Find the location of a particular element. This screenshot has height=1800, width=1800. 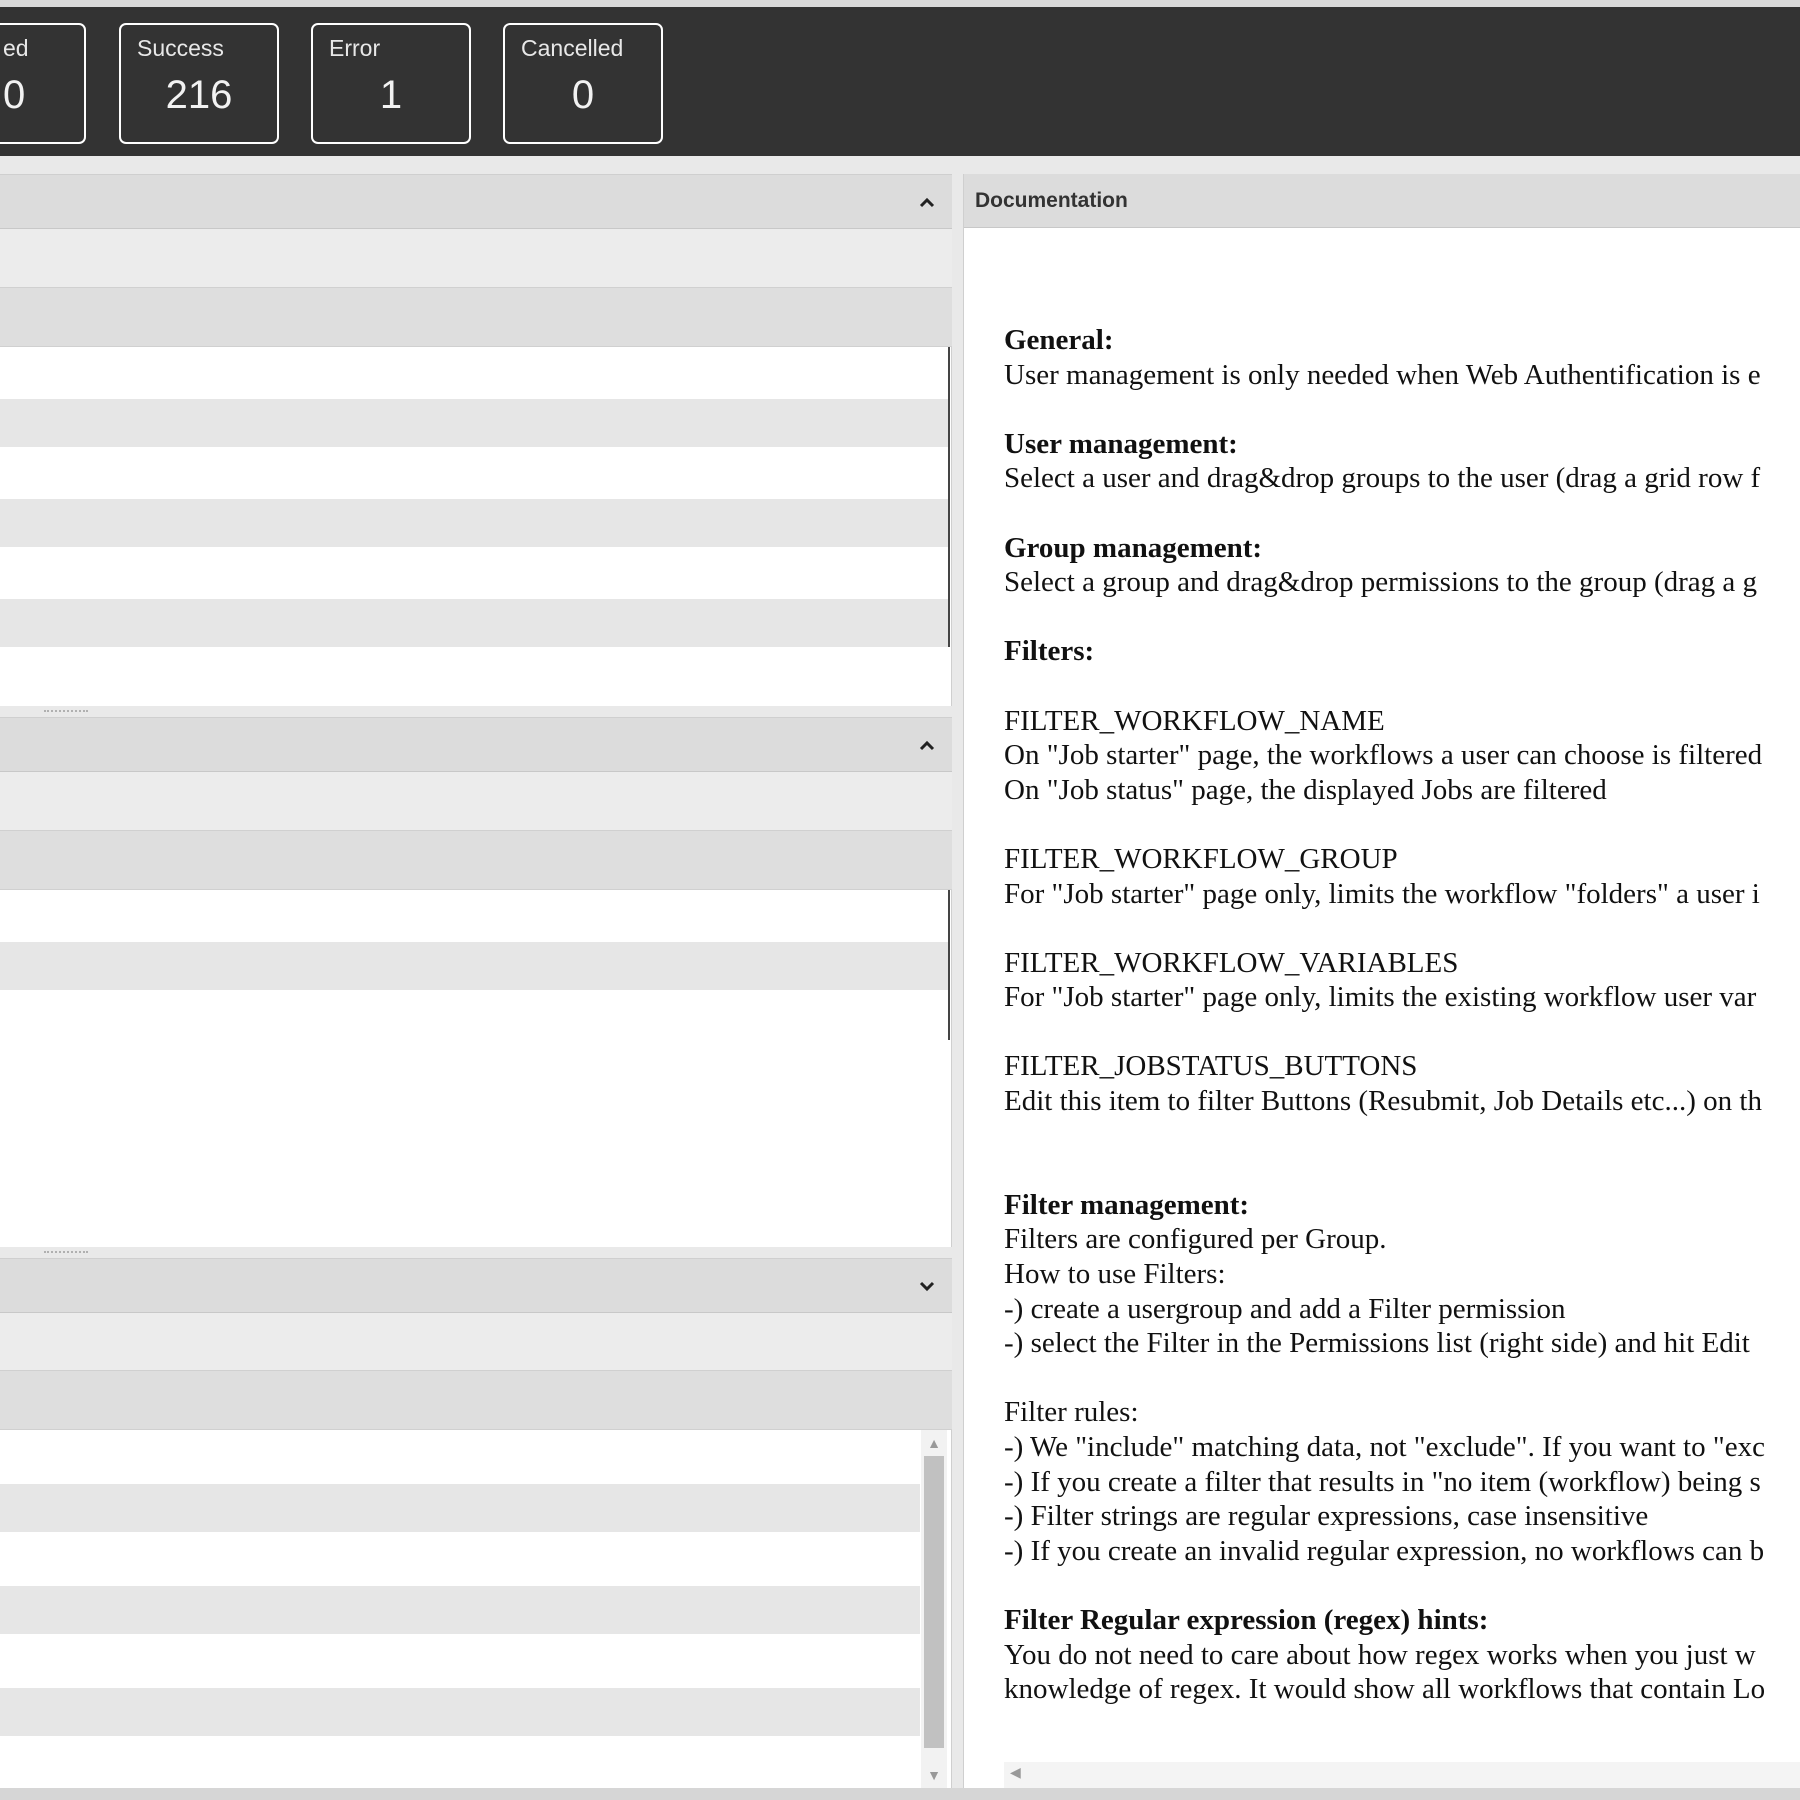

scroll-left-arrow-icon: ◀ is located at coordinates (1015, 1772).